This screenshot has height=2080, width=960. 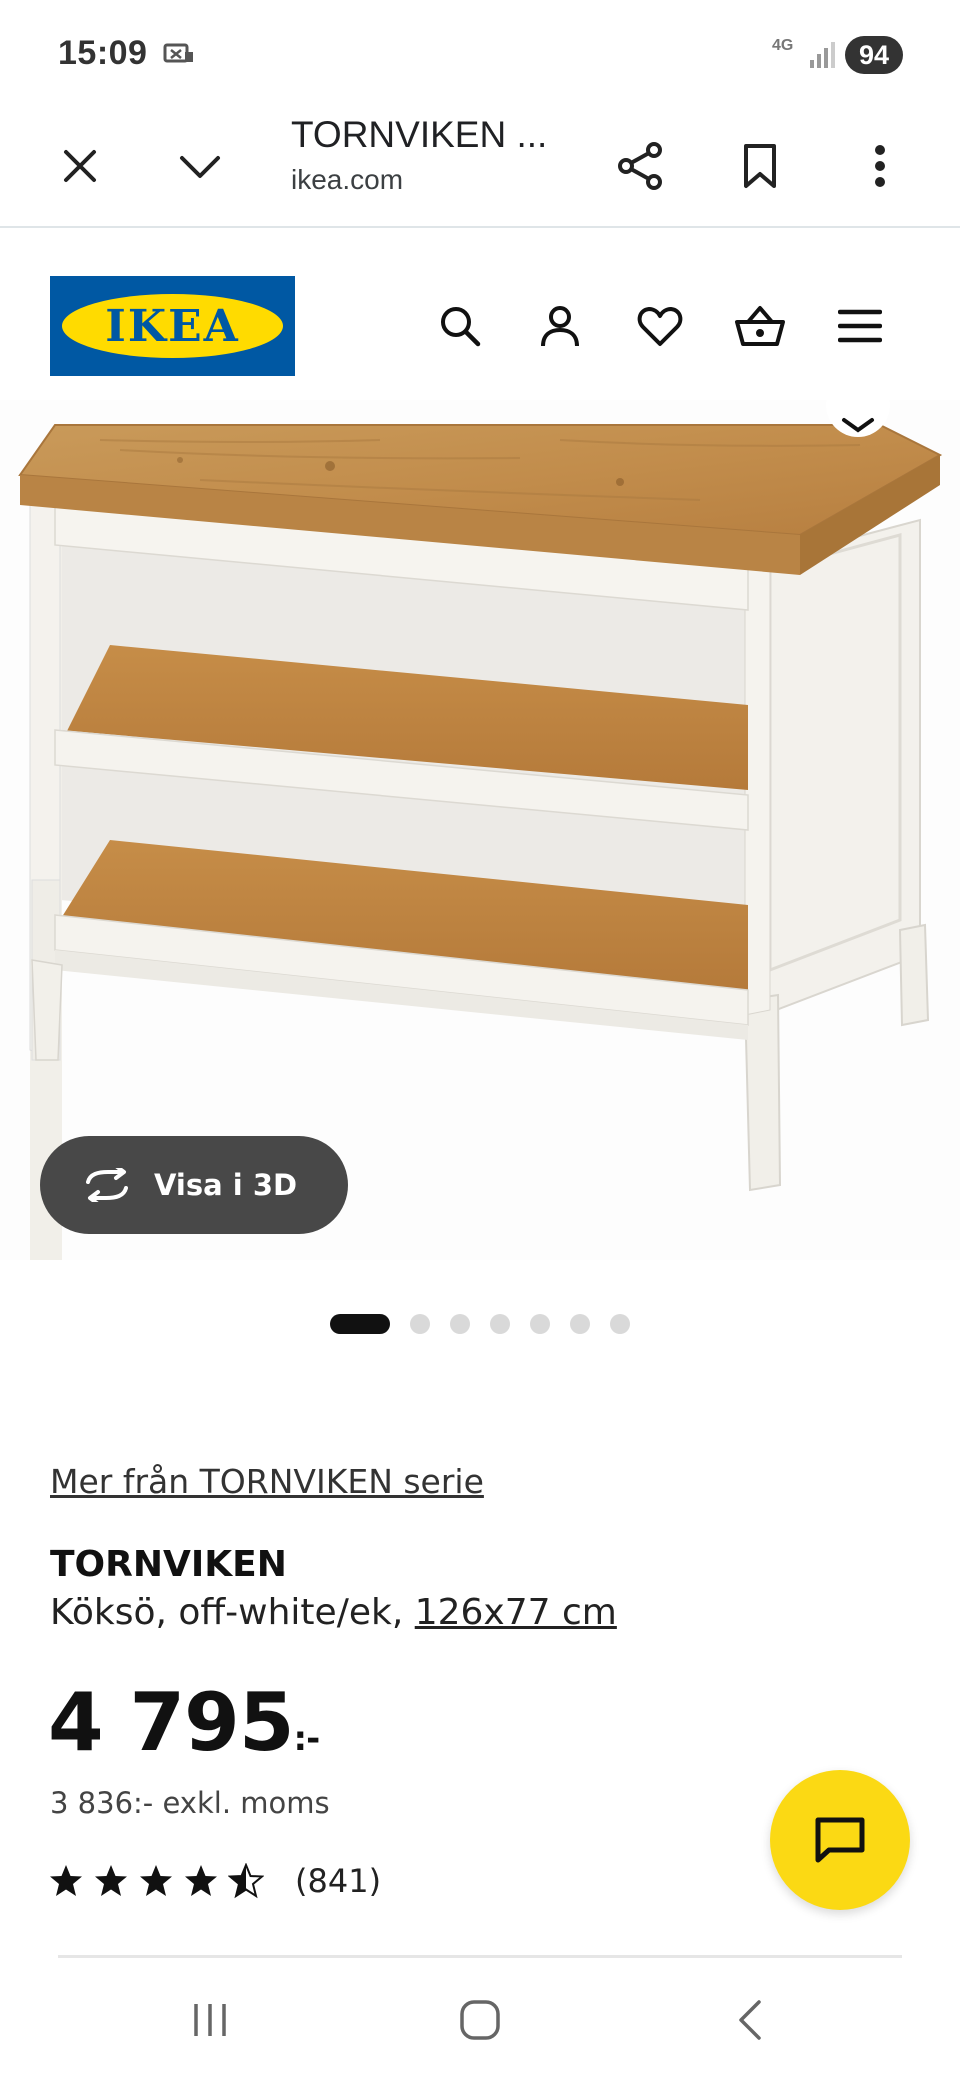 I want to click on view-3d-button: Visa i 3D, so click(x=194, y=1185).